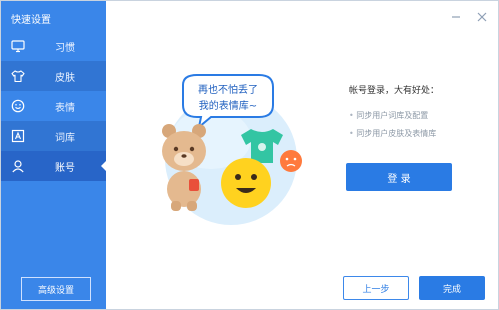  I want to click on sidebar-item-label: 词库, so click(65, 138).